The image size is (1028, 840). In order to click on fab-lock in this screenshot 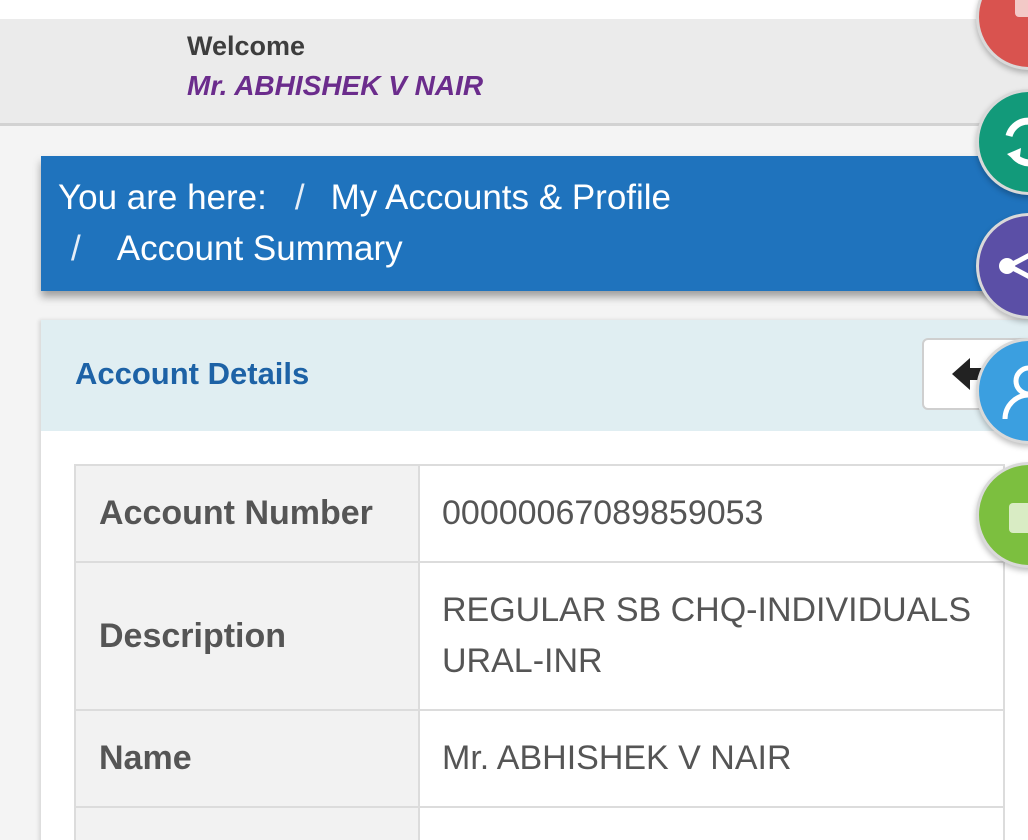, I will do `click(1002, 35)`.